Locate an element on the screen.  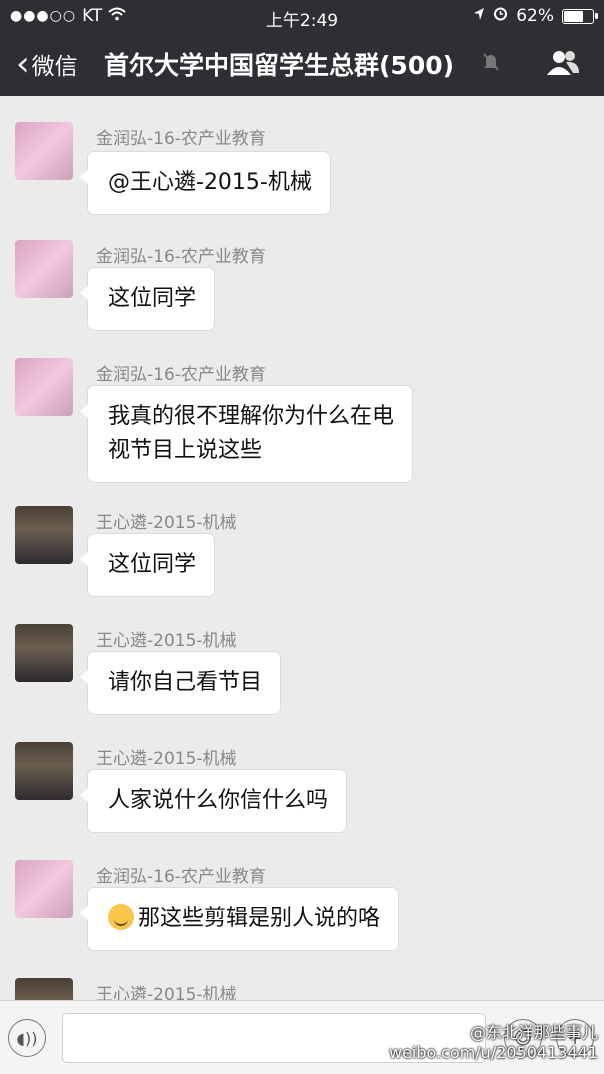
alarm-icon is located at coordinates (500, 16).